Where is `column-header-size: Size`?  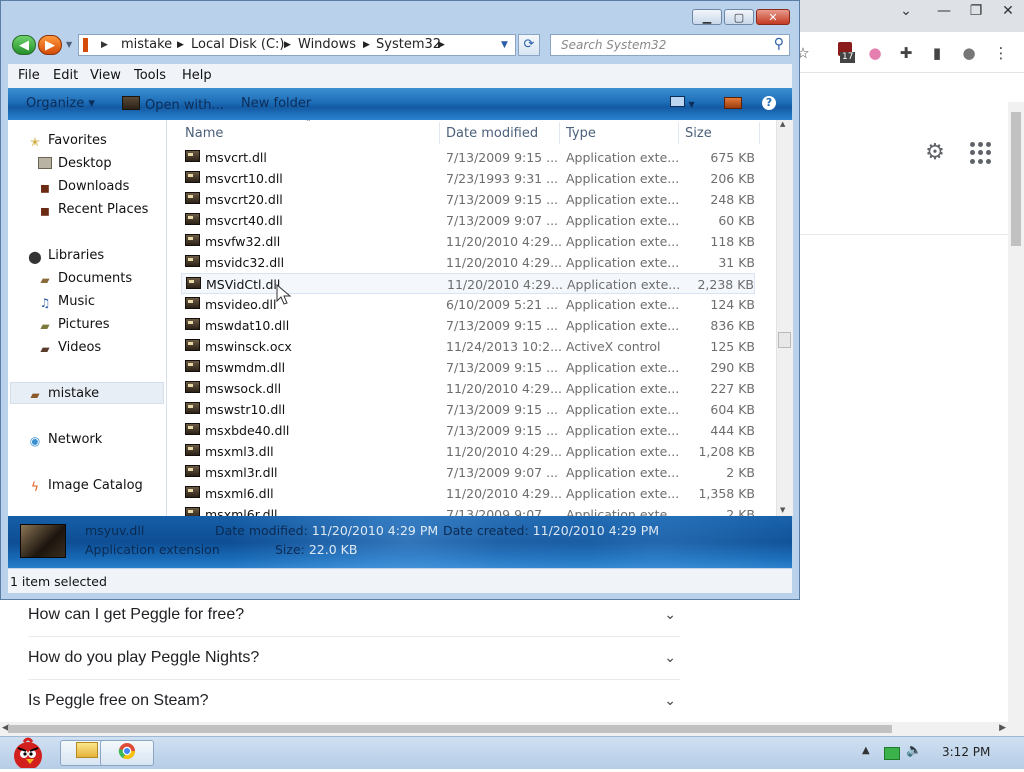 column-header-size: Size is located at coordinates (698, 133).